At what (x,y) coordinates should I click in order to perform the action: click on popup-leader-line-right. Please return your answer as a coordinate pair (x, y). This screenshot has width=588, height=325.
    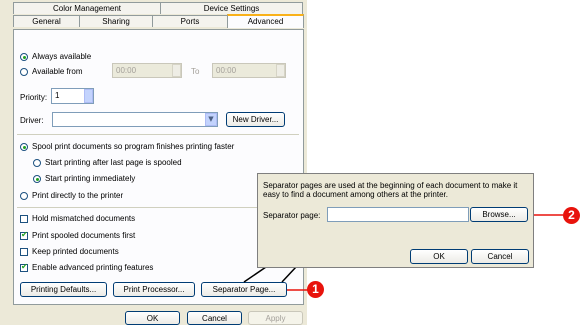
    Looking at the image, I should click on (289, 274).